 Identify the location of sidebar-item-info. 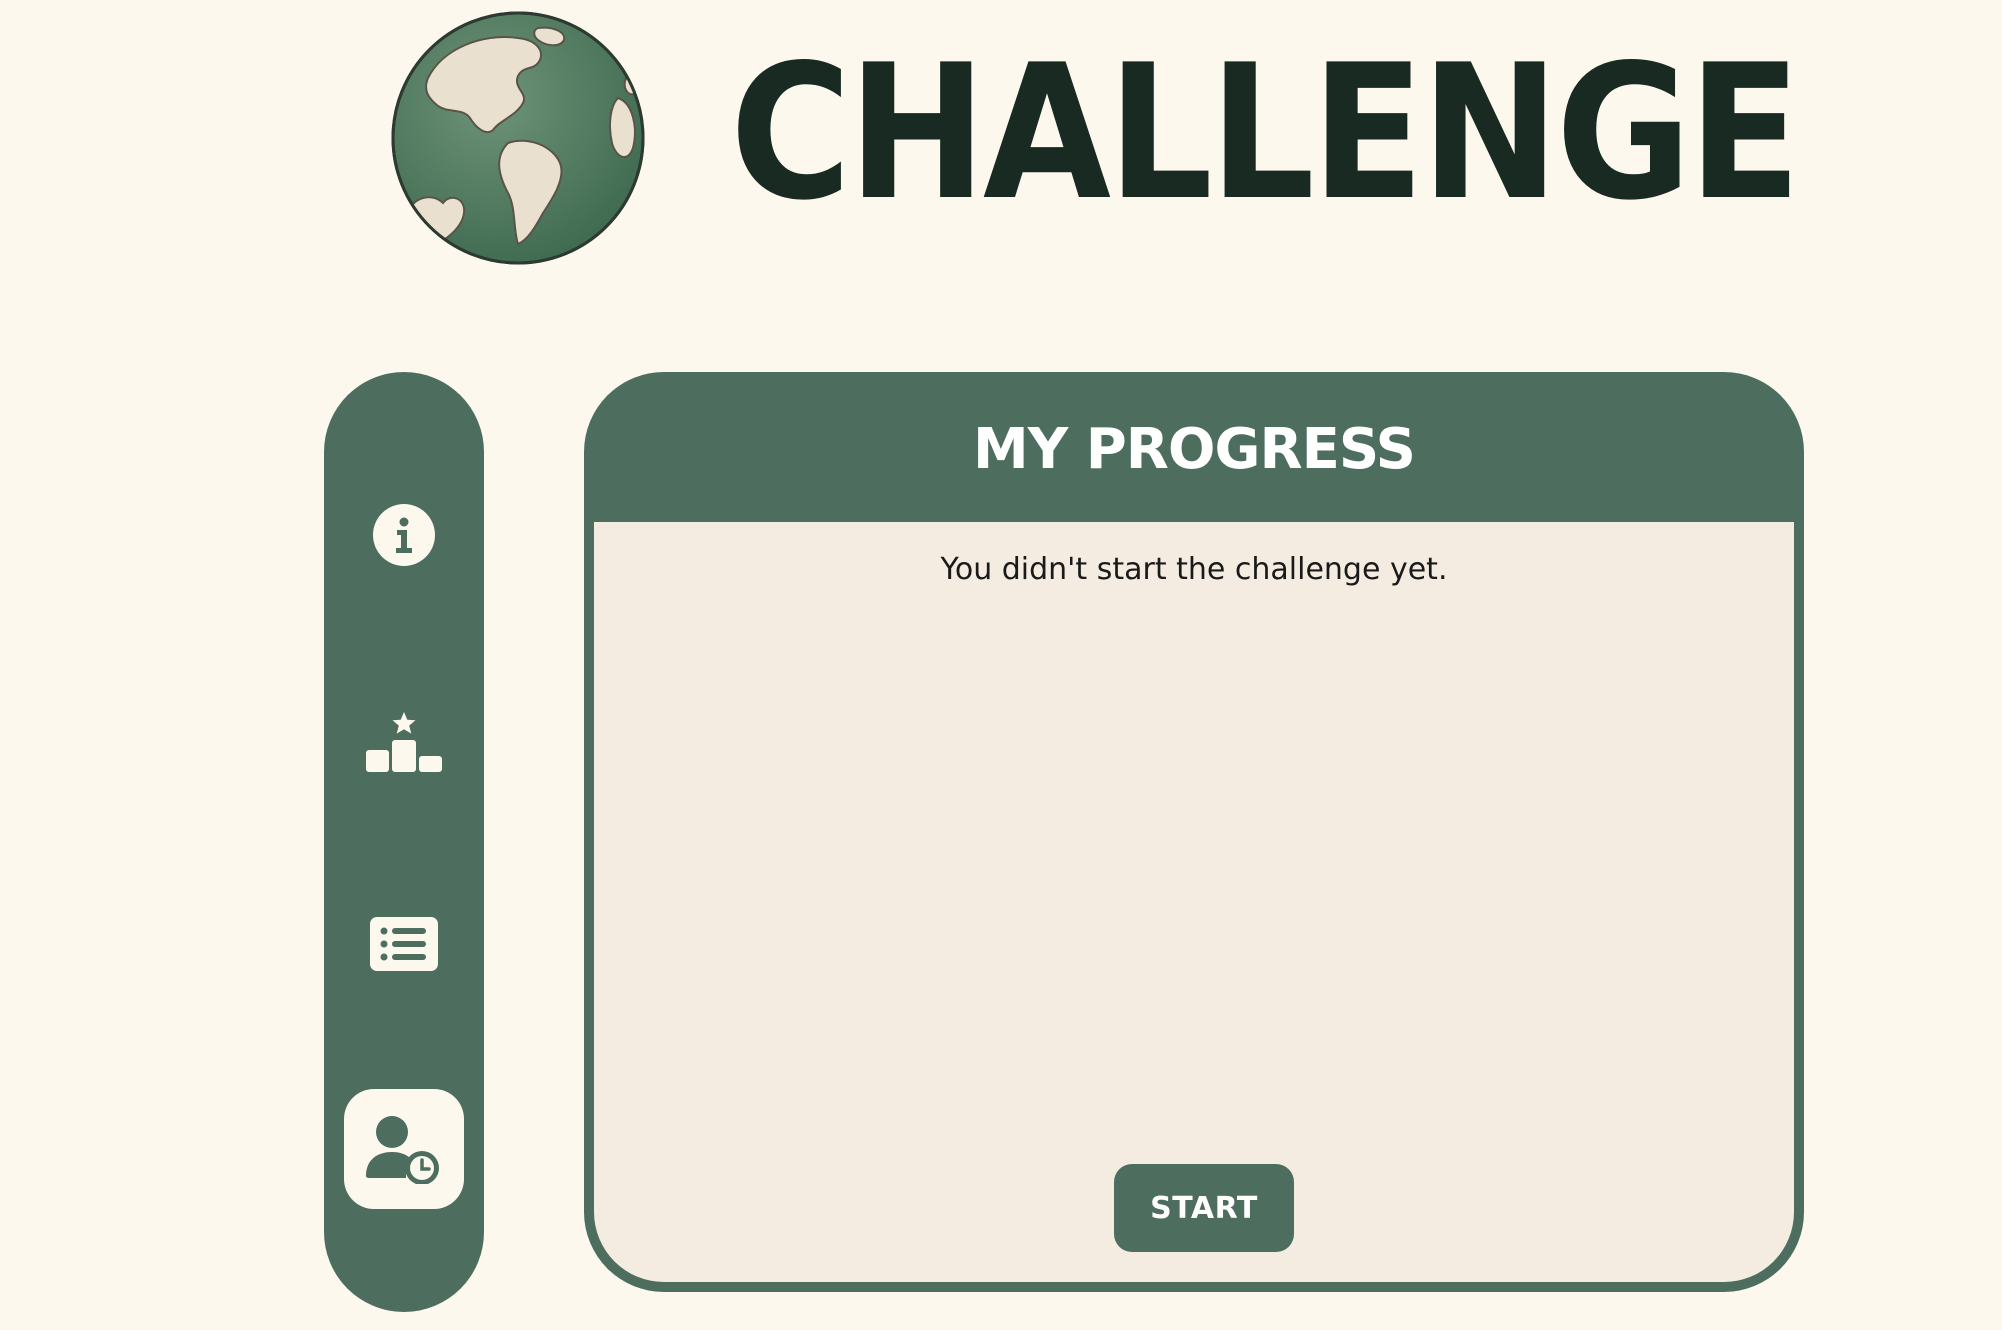
(404, 535).